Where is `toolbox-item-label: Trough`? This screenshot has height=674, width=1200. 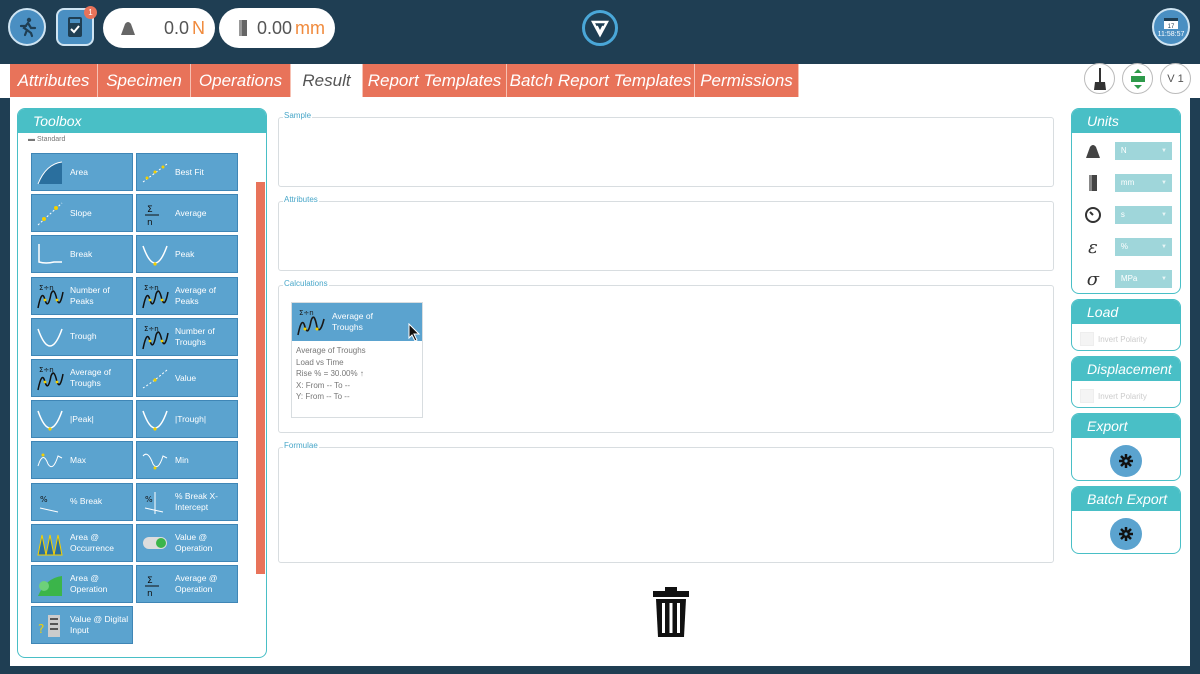 toolbox-item-label: Trough is located at coordinates (83, 336).